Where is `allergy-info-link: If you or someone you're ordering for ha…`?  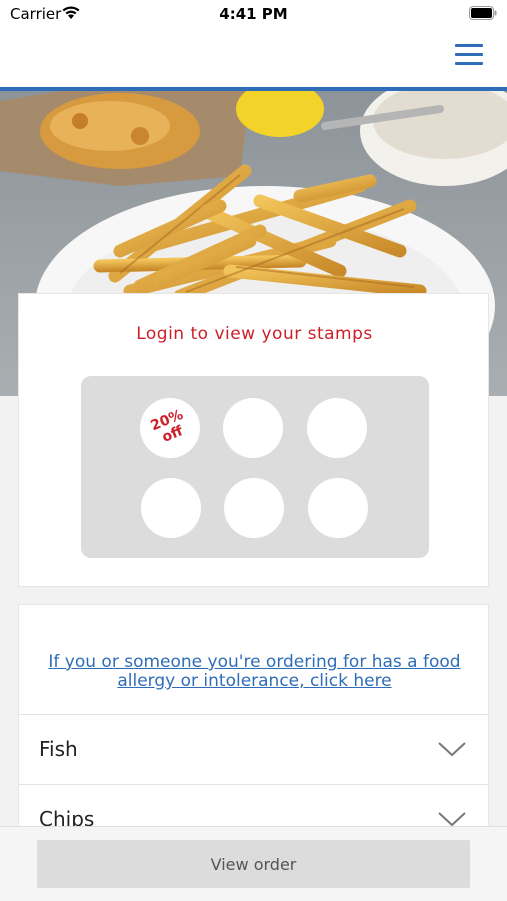 allergy-info-link: If you or someone you're ordering for ha… is located at coordinates (254, 672).